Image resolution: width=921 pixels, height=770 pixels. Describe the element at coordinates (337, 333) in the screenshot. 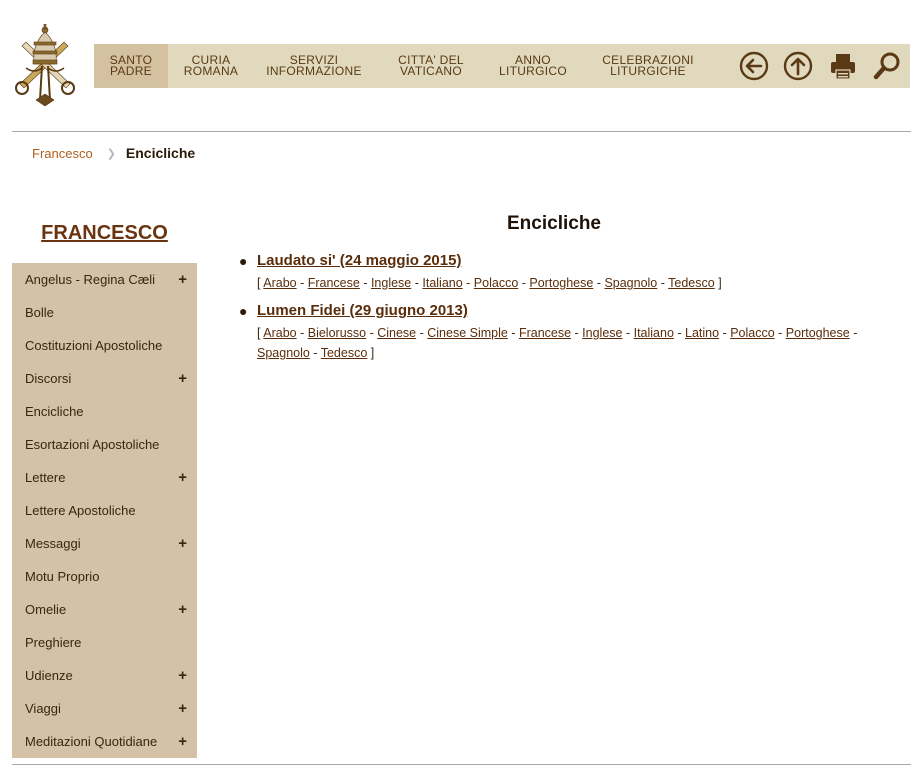

I see `language-link-bielorusso: Bielorusso` at that location.